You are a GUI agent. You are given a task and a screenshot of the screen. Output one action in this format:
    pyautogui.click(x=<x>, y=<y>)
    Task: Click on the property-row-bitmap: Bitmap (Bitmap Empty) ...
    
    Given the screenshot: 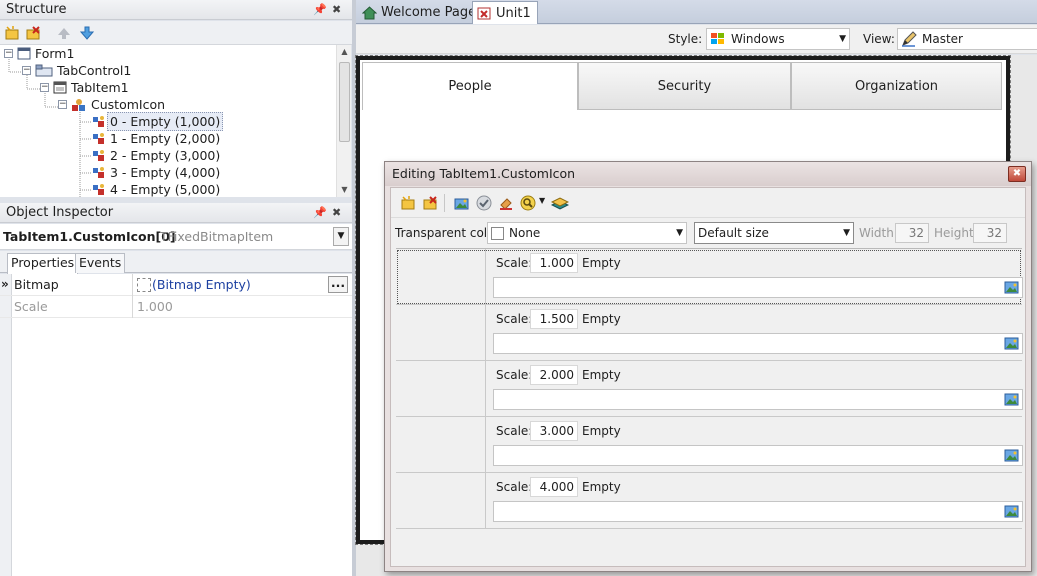 What is the action you would take?
    pyautogui.click(x=176, y=285)
    